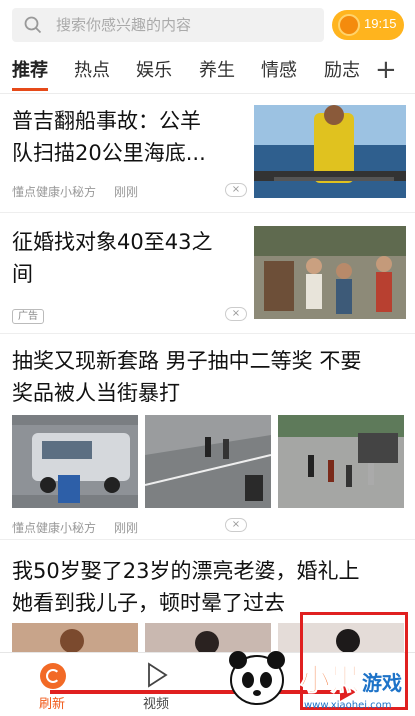 The width and height of the screenshot is (415, 716). Describe the element at coordinates (92, 71) in the screenshot. I see `tab-hot: 热点` at that location.